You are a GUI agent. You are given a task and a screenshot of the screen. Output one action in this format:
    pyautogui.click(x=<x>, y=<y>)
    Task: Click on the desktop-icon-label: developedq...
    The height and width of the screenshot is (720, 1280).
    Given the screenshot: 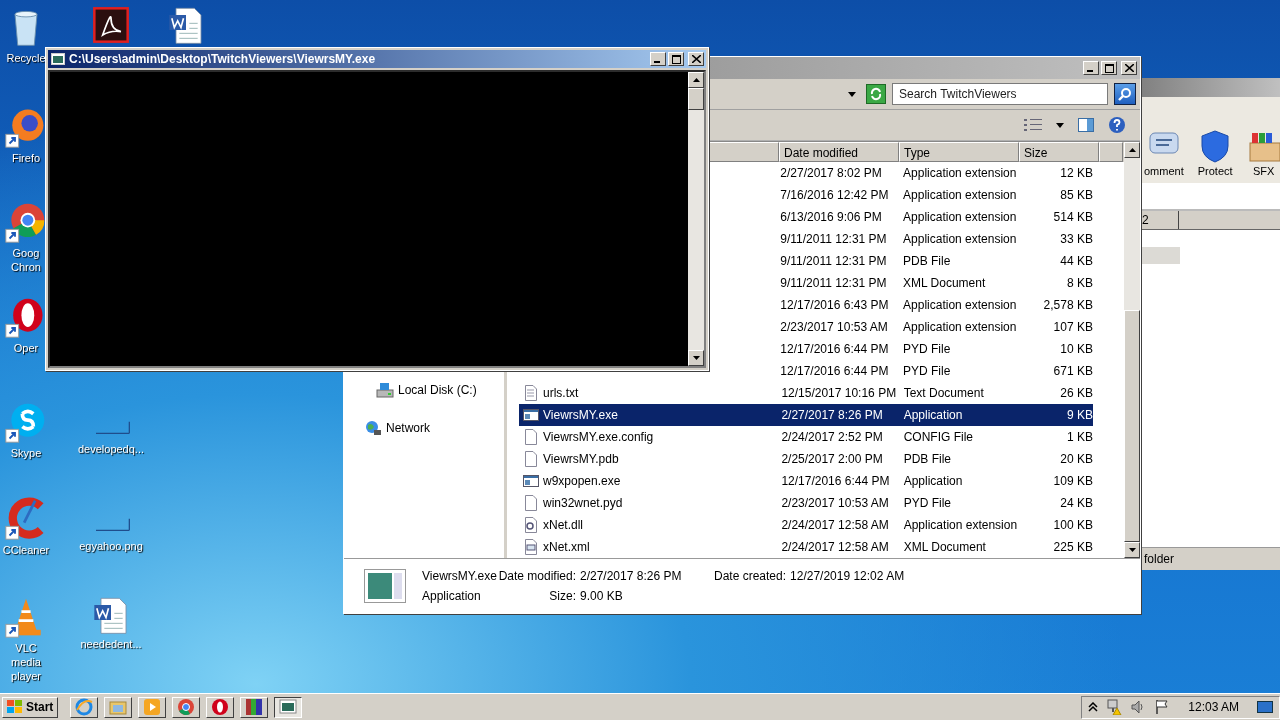 What is the action you would take?
    pyautogui.click(x=111, y=449)
    